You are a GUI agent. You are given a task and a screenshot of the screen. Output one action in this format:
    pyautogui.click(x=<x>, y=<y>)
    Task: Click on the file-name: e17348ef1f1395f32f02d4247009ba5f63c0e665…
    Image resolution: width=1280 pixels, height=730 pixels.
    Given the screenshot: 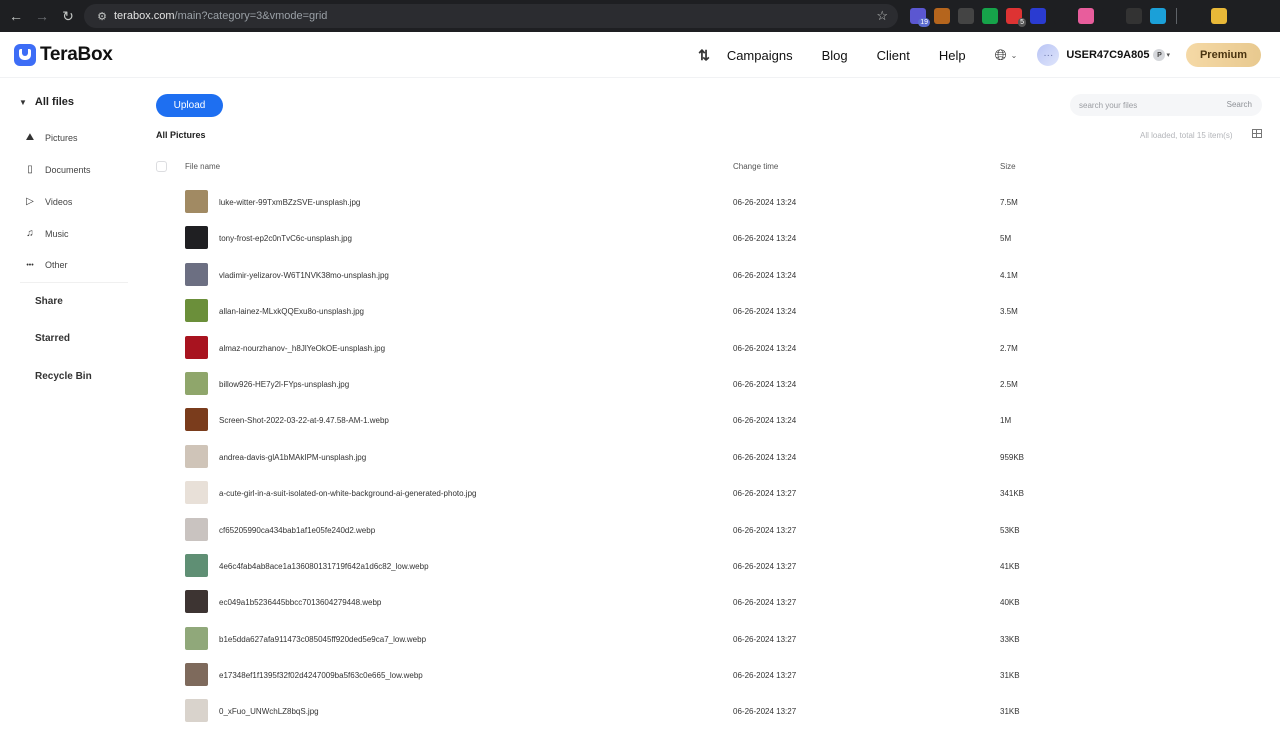 What is the action you would take?
    pyautogui.click(x=321, y=675)
    